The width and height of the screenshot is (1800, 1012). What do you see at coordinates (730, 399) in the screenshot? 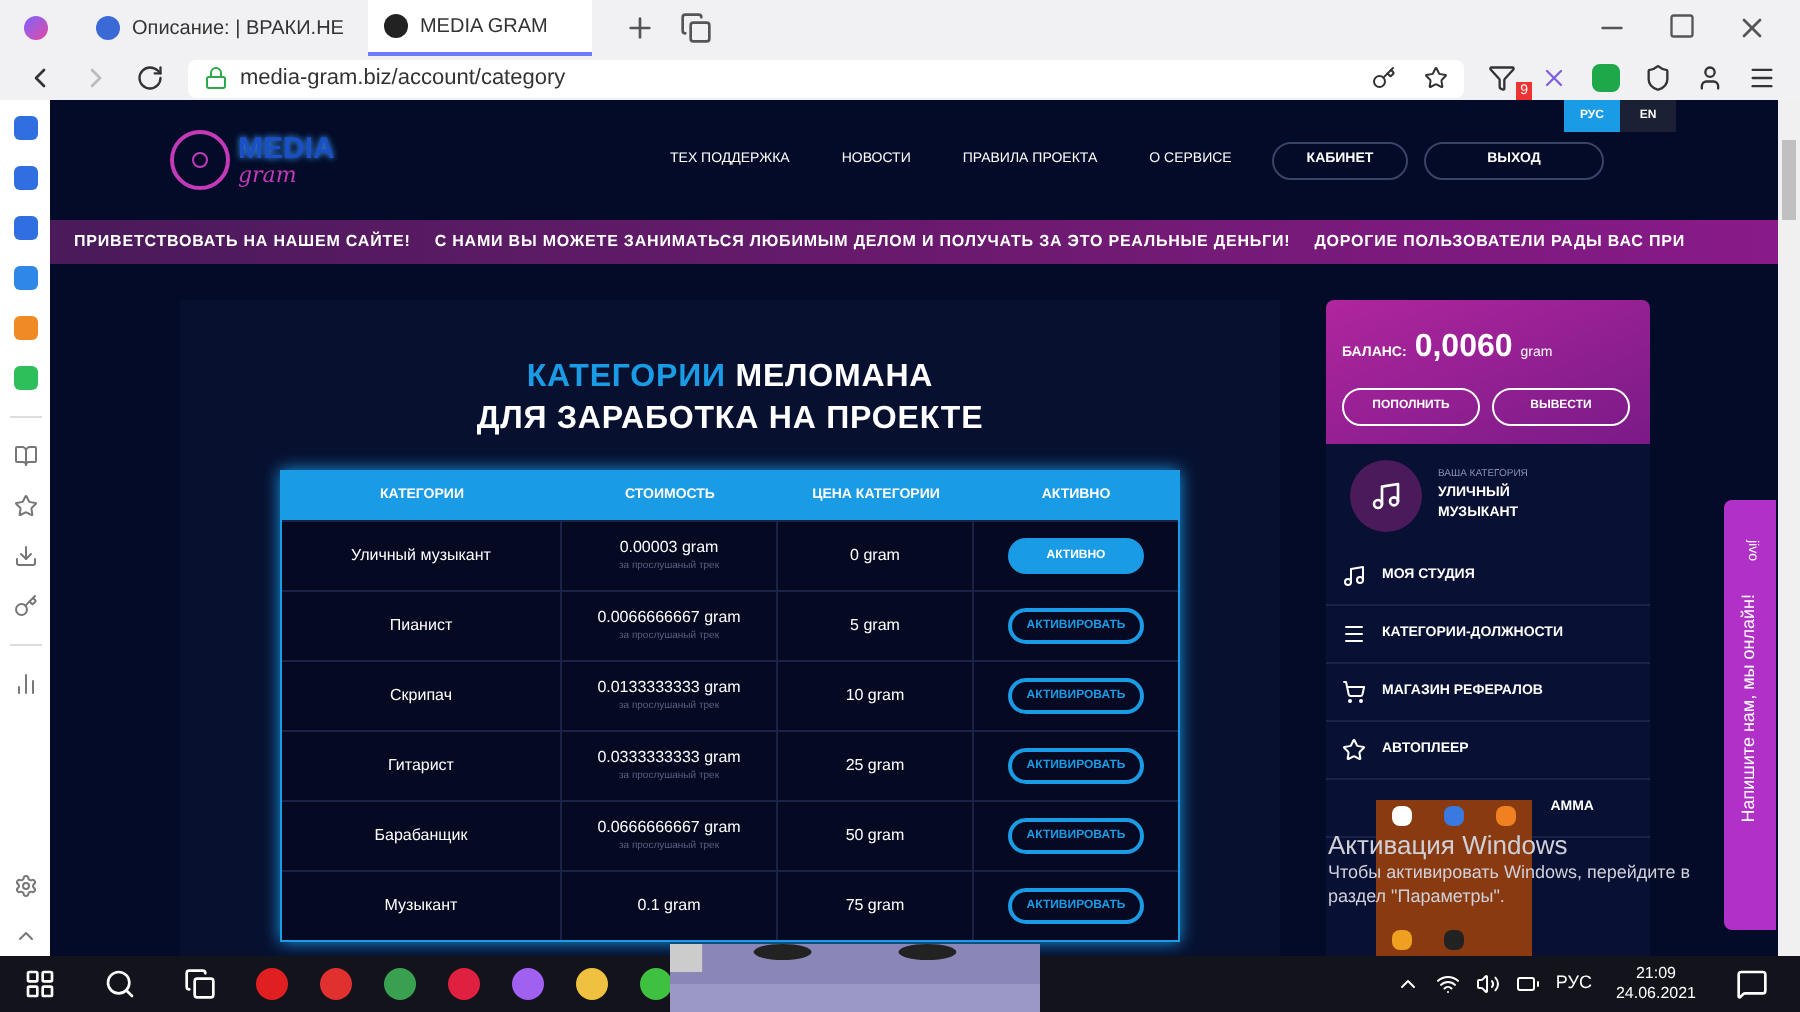
I see `page-title: КАТЕГОРИИ МЕЛОМАНА ДЛЯ ЗАРАБОТКА НА ПРОЕКТЕ` at bounding box center [730, 399].